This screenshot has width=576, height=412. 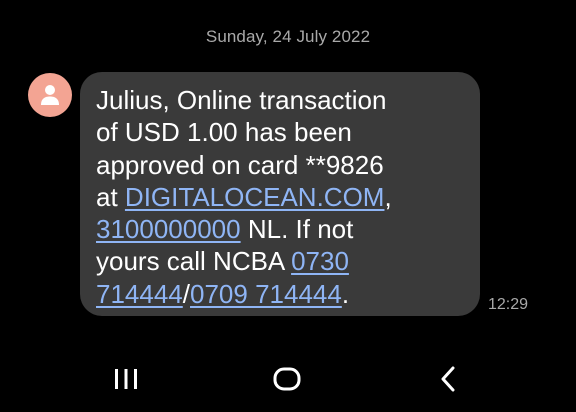 I want to click on phone-link-2: 0709 714444, so click(x=266, y=294).